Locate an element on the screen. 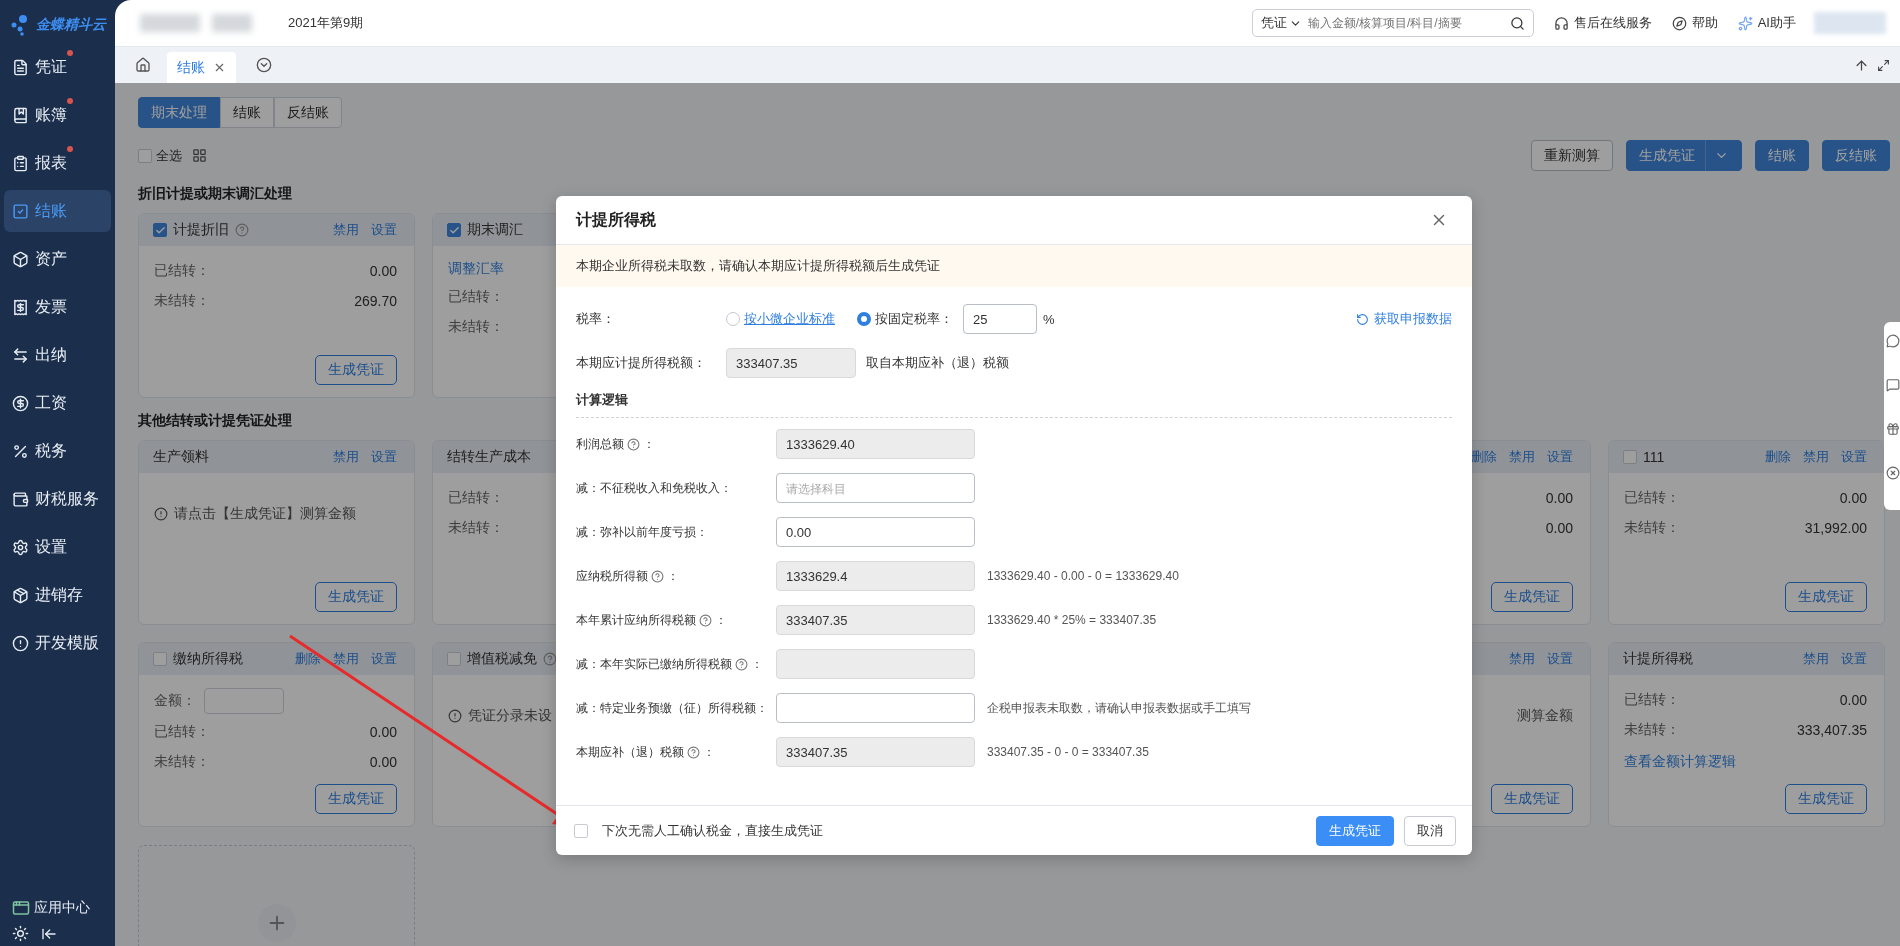 The width and height of the screenshot is (1900, 946). amount-field: 请选择科目 is located at coordinates (875, 488).